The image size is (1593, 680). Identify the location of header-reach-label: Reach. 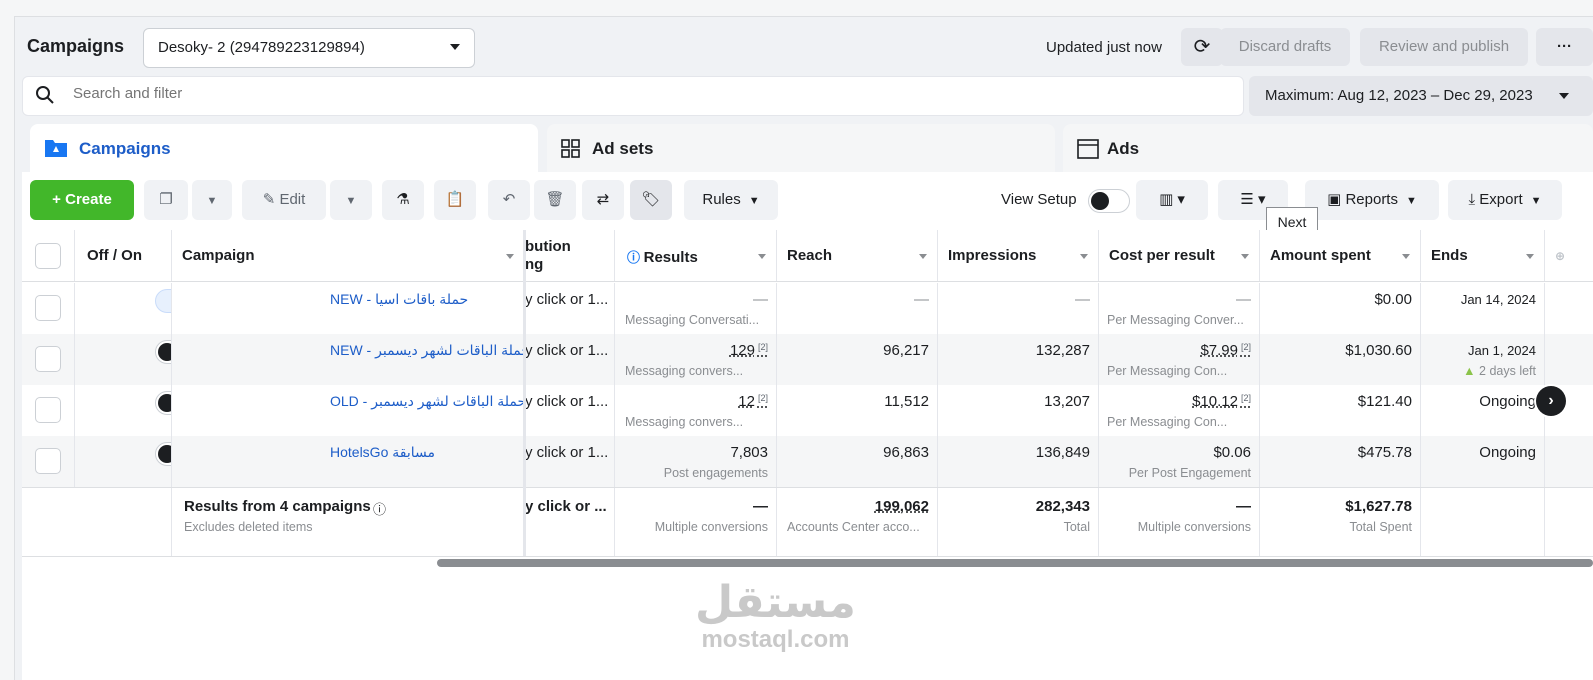
(810, 255).